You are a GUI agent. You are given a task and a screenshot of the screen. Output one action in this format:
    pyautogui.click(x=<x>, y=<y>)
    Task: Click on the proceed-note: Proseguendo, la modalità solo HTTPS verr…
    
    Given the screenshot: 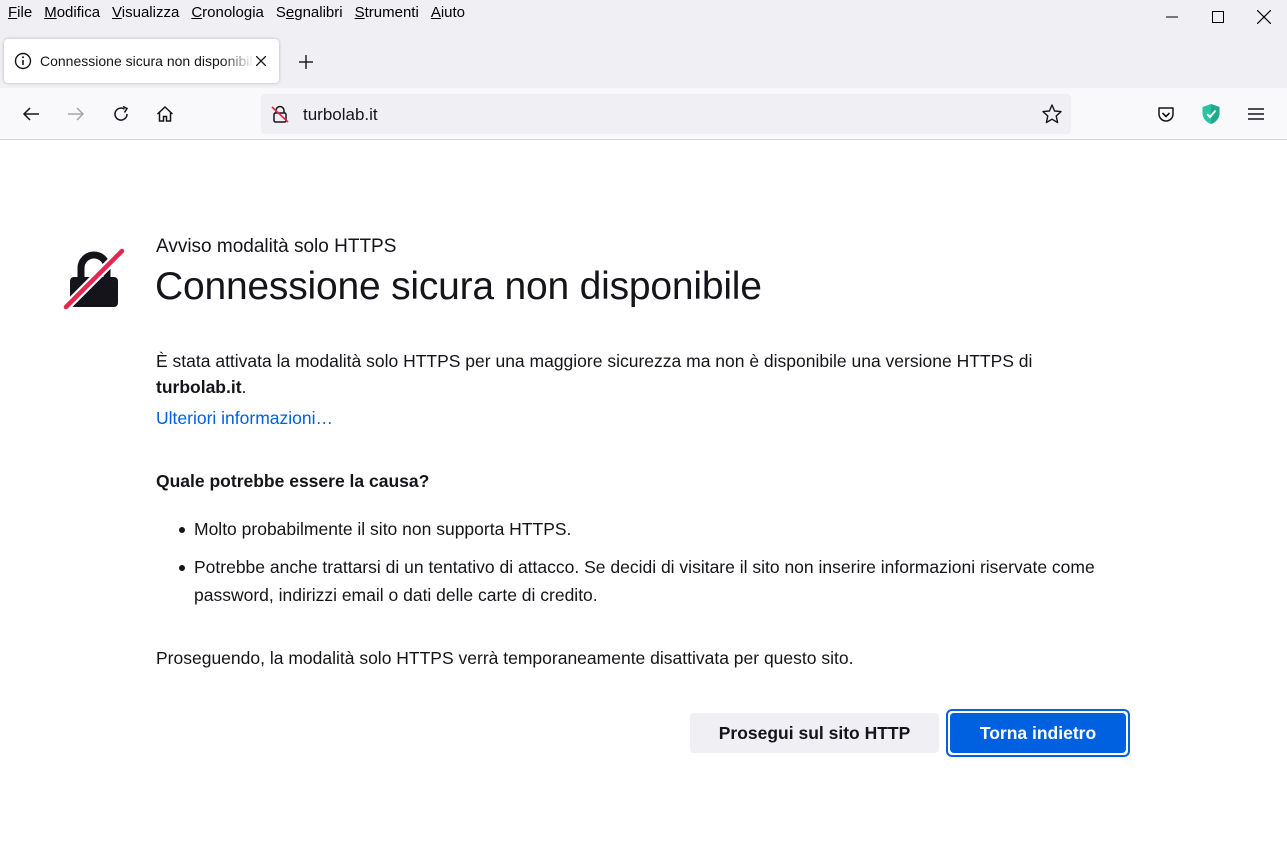 What is the action you would take?
    pyautogui.click(x=505, y=658)
    